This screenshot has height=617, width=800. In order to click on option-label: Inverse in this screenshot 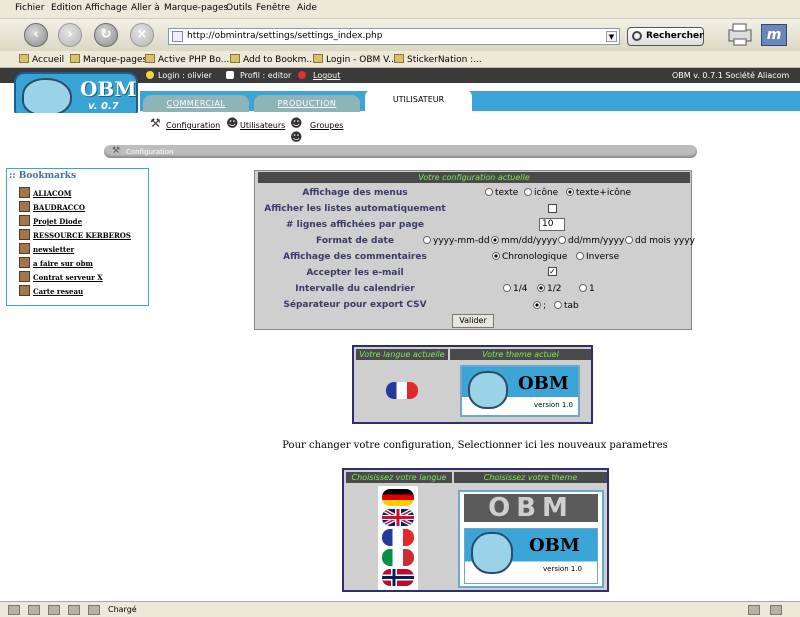, I will do `click(603, 257)`.